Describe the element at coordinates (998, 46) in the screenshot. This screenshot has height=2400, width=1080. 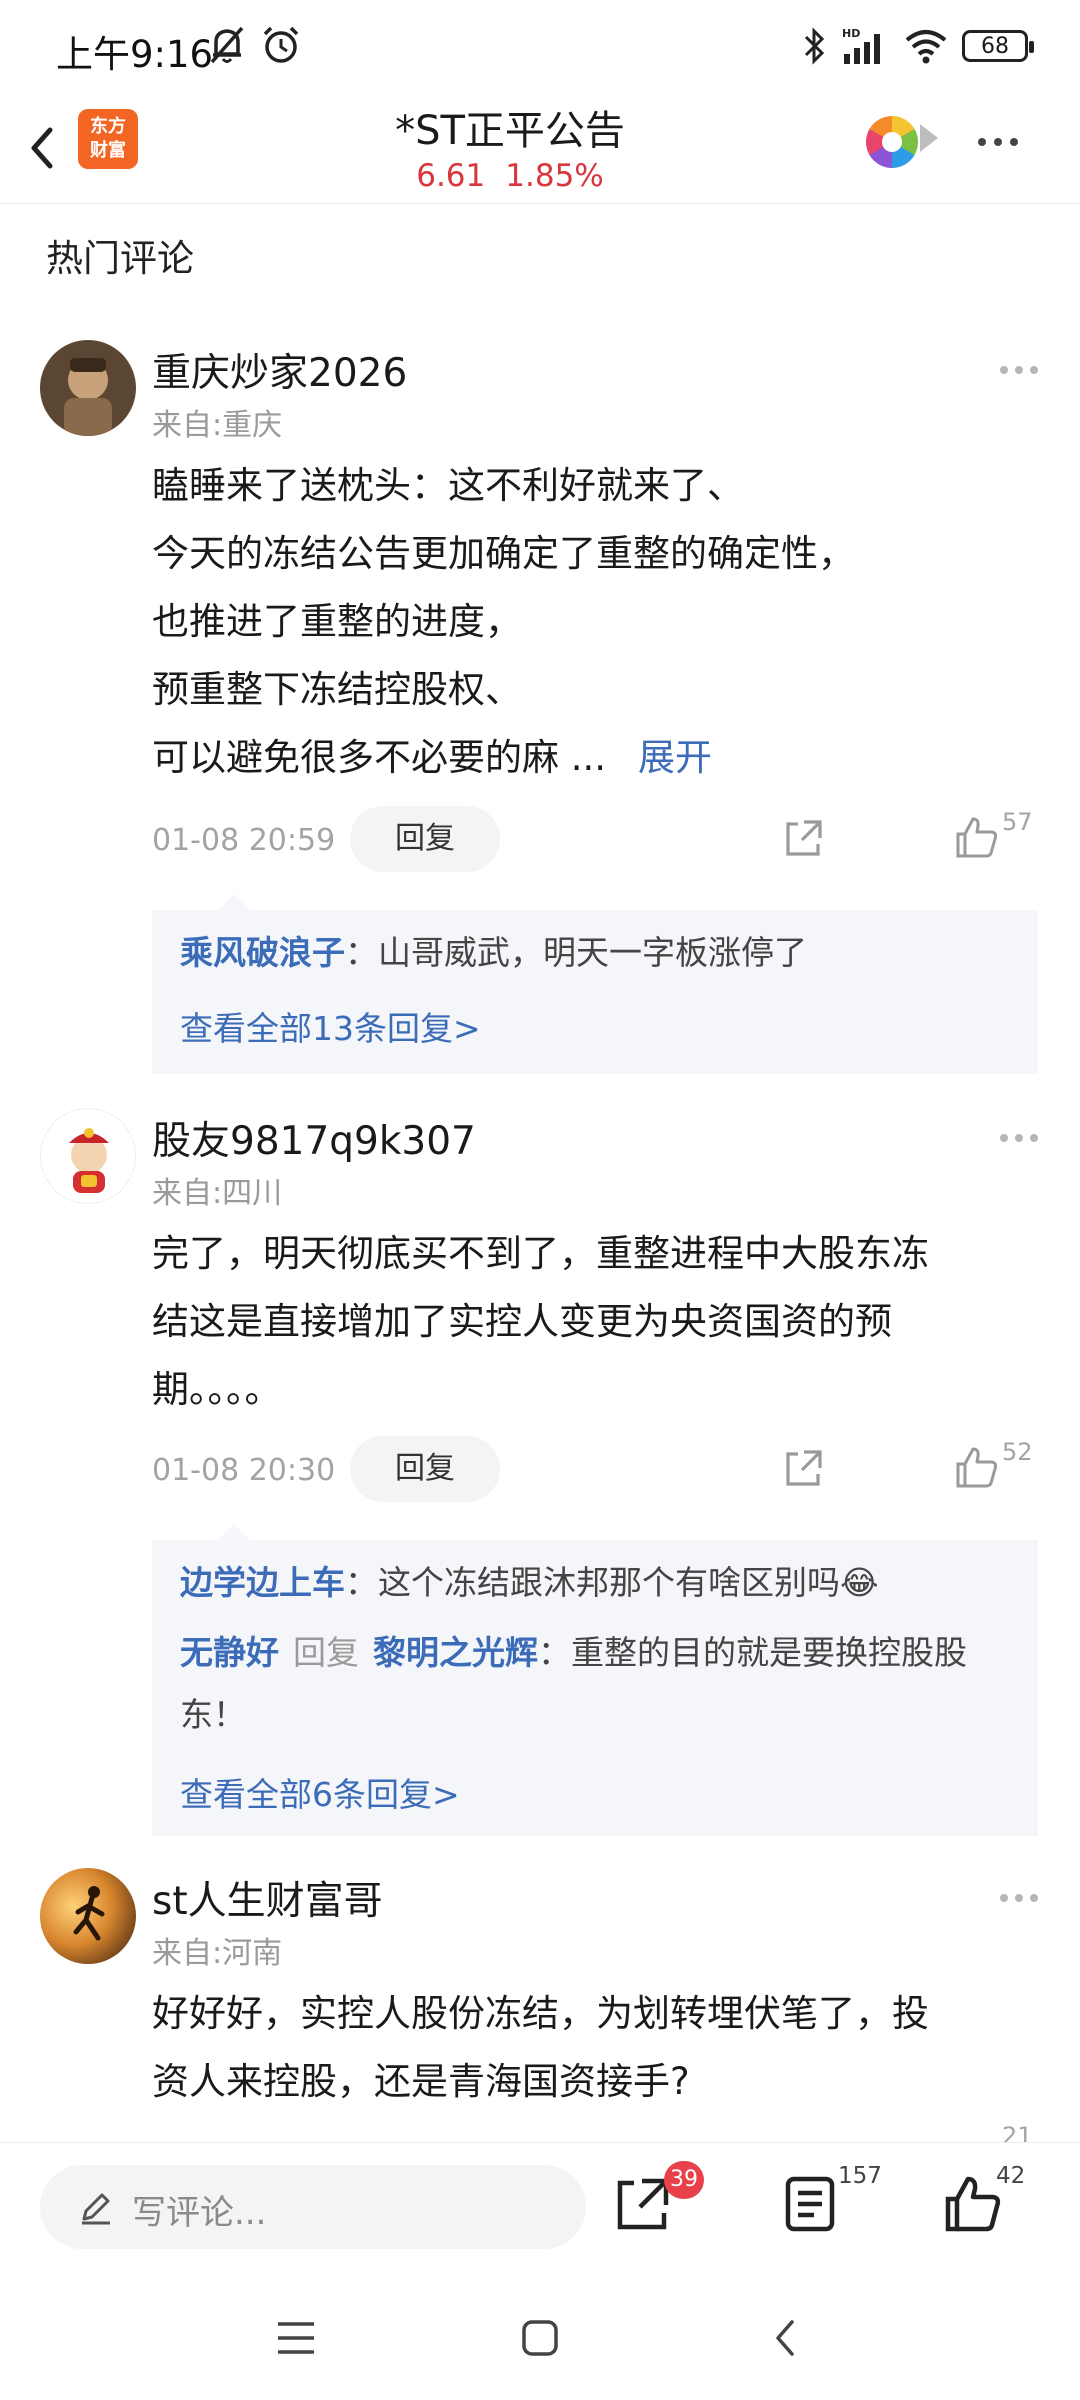
I see `battery-icon: 68` at that location.